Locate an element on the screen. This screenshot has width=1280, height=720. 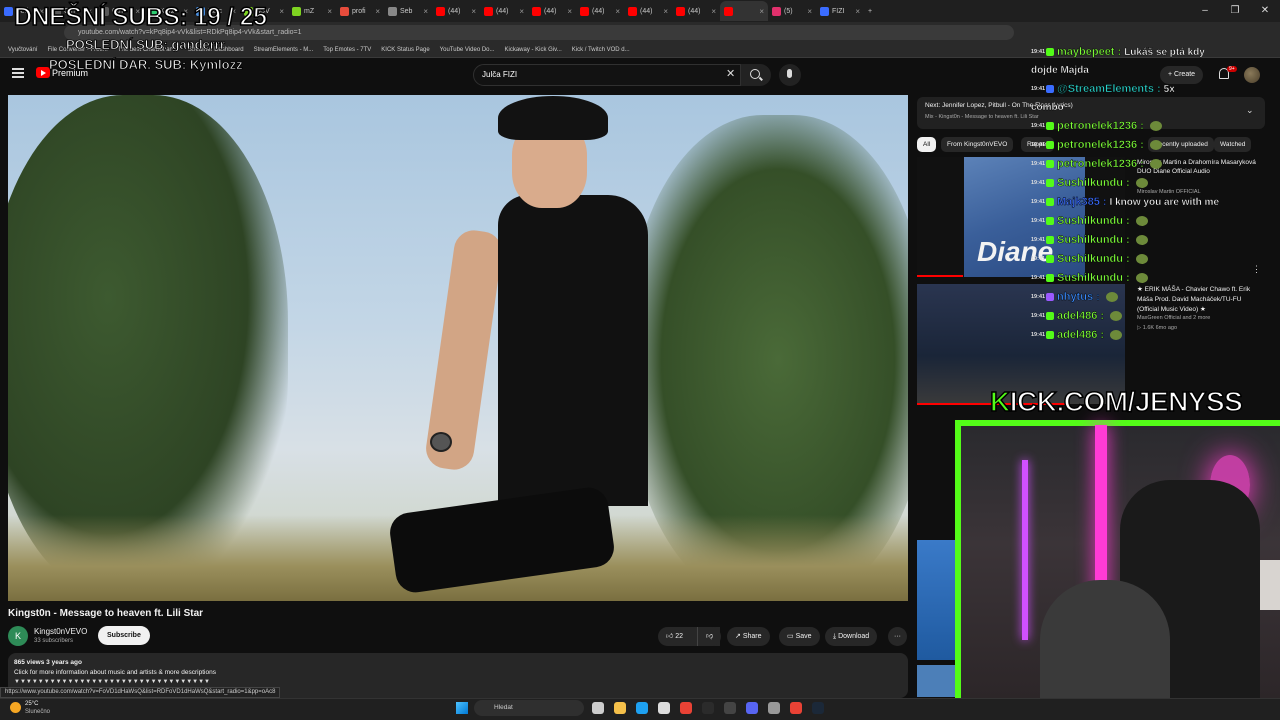
video-frame-cap is located at coordinates (553, 118).